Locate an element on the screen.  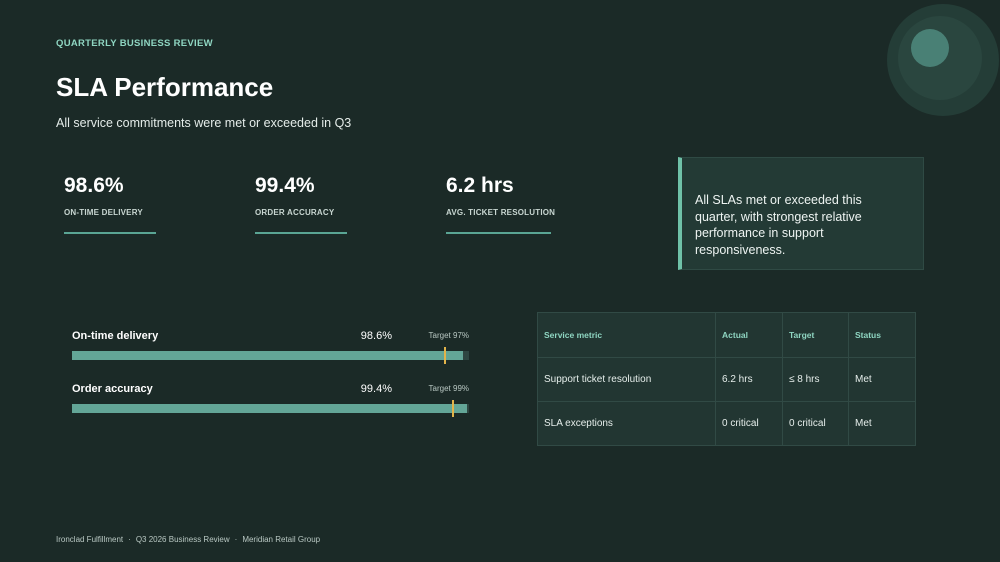
page-title: SLA Performance is located at coordinates (165, 87).